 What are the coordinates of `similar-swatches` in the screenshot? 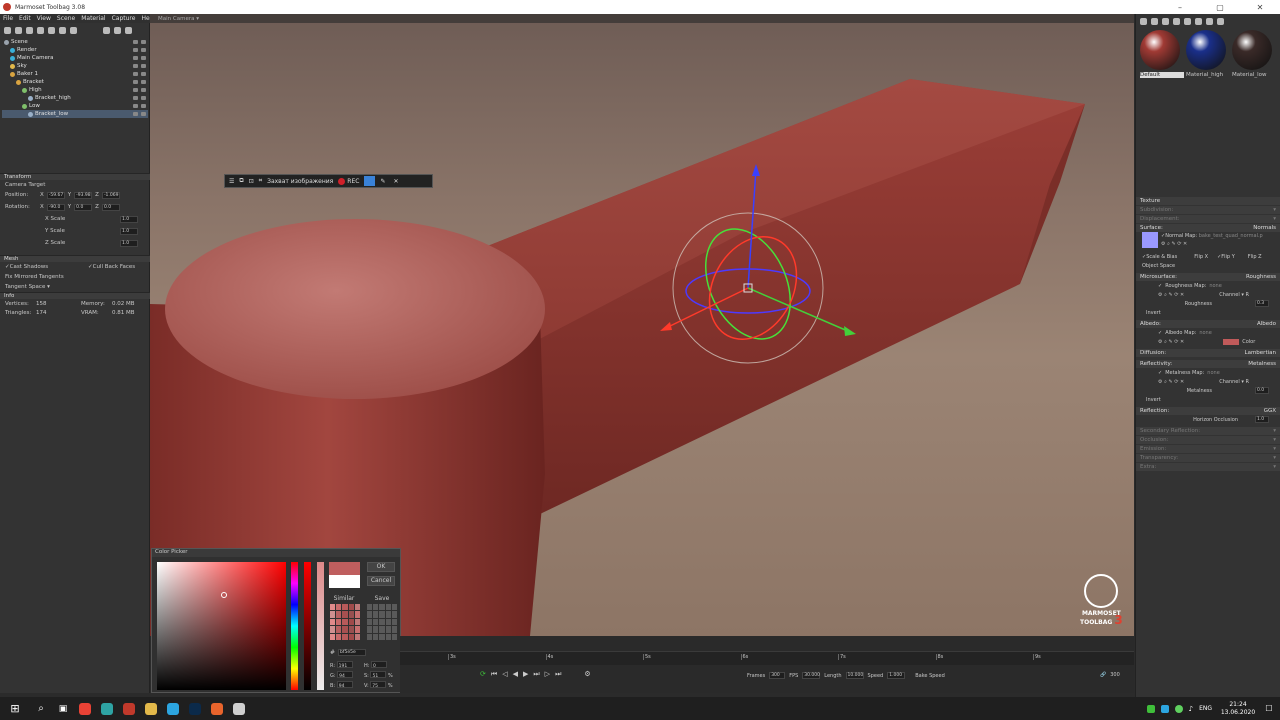 It's located at (345, 622).